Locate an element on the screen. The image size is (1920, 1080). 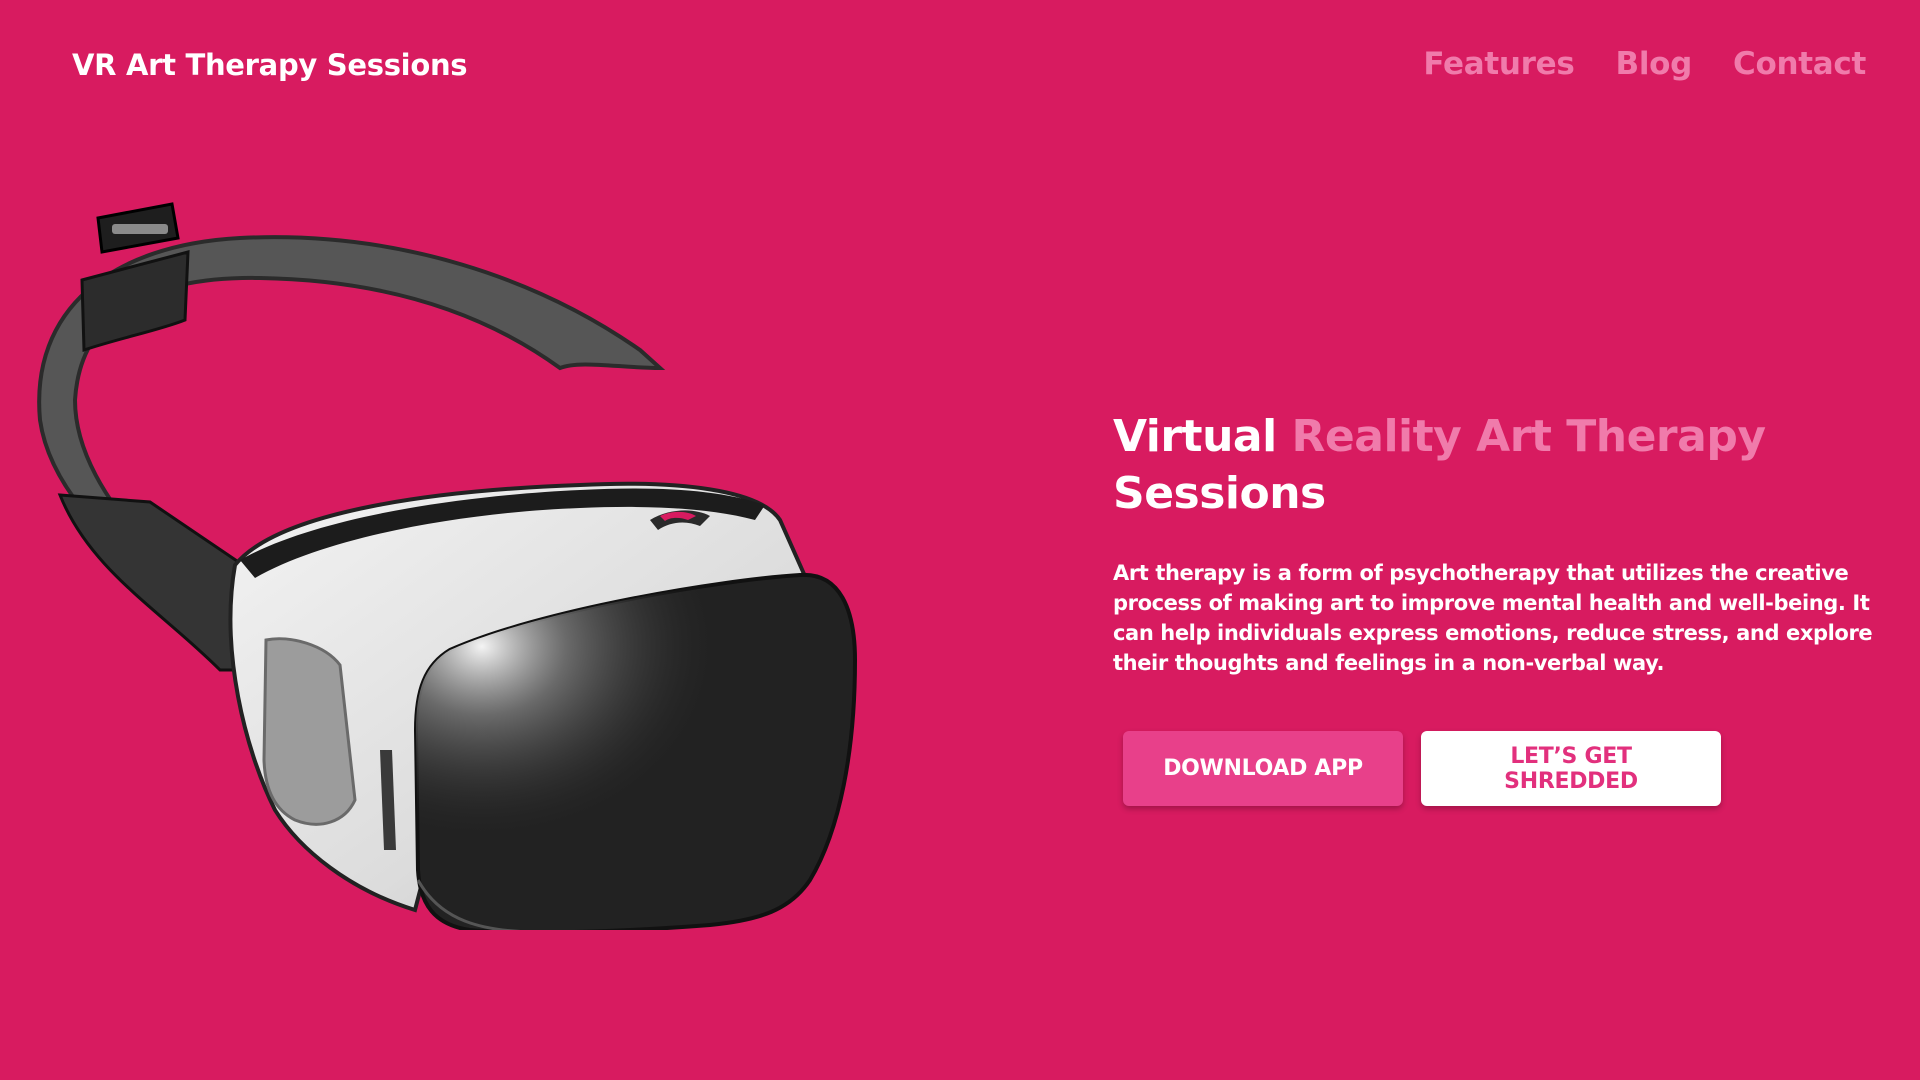
hero-actions: DOWNLOAD APP LET’S GET SHREDDED is located at coordinates (1422, 768).